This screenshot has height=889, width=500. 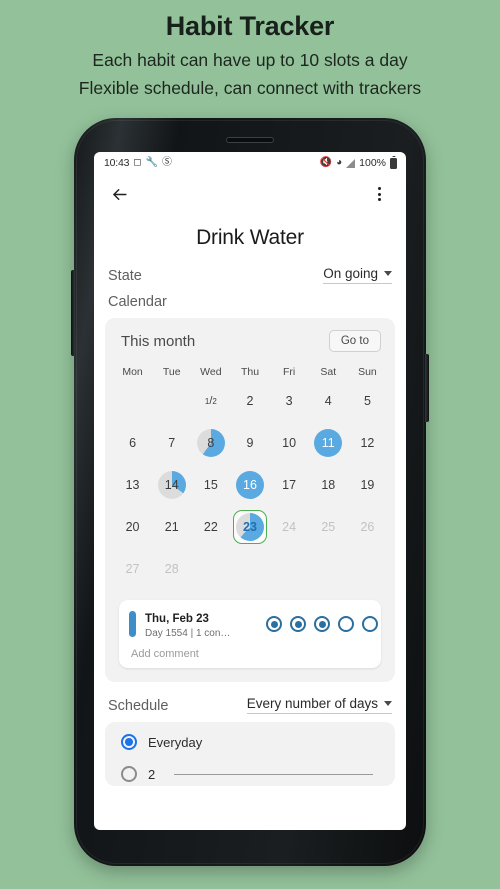 I want to click on calendar-day-number: 15, so click(x=210, y=485).